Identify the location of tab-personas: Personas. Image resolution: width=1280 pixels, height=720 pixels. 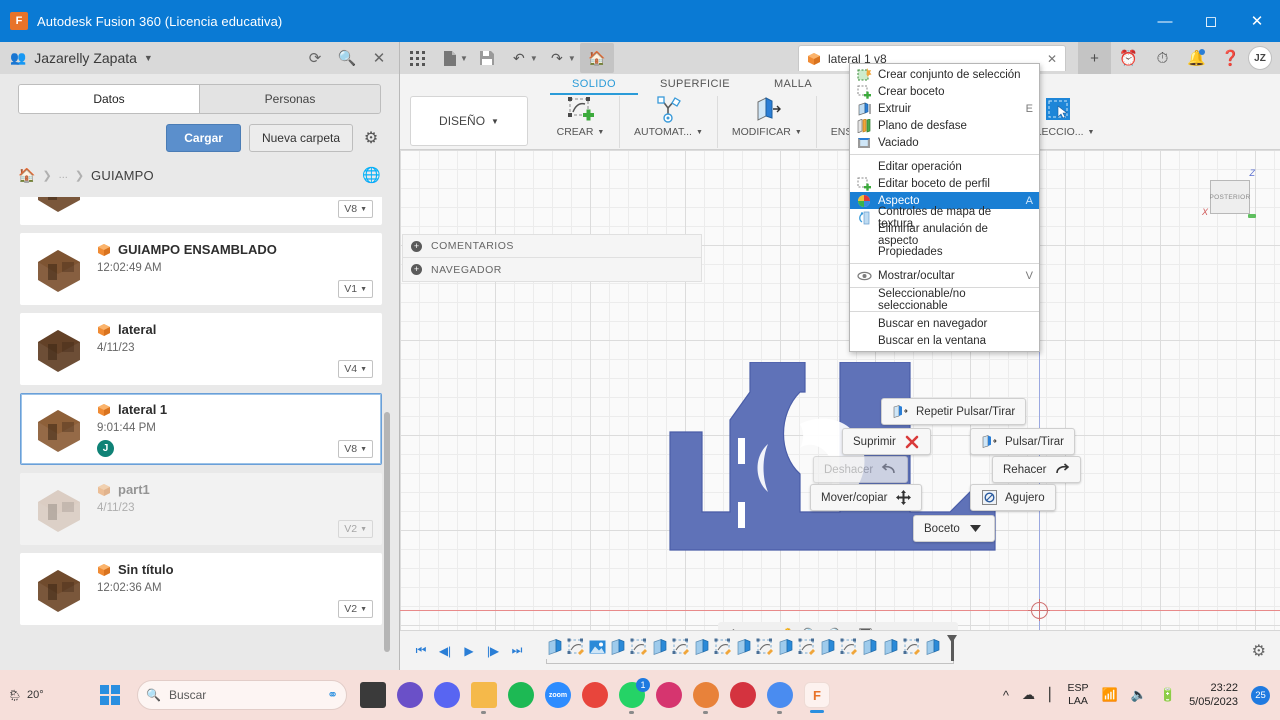
(290, 99).